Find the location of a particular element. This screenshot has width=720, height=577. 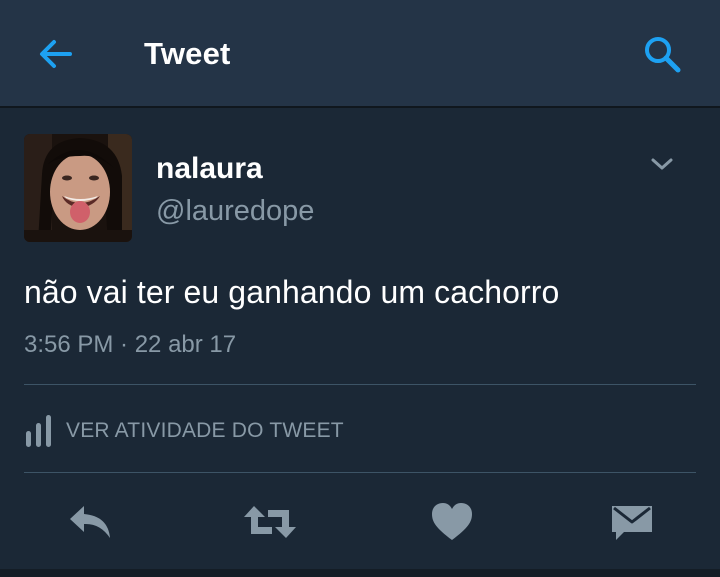

like-button is located at coordinates (452, 522).